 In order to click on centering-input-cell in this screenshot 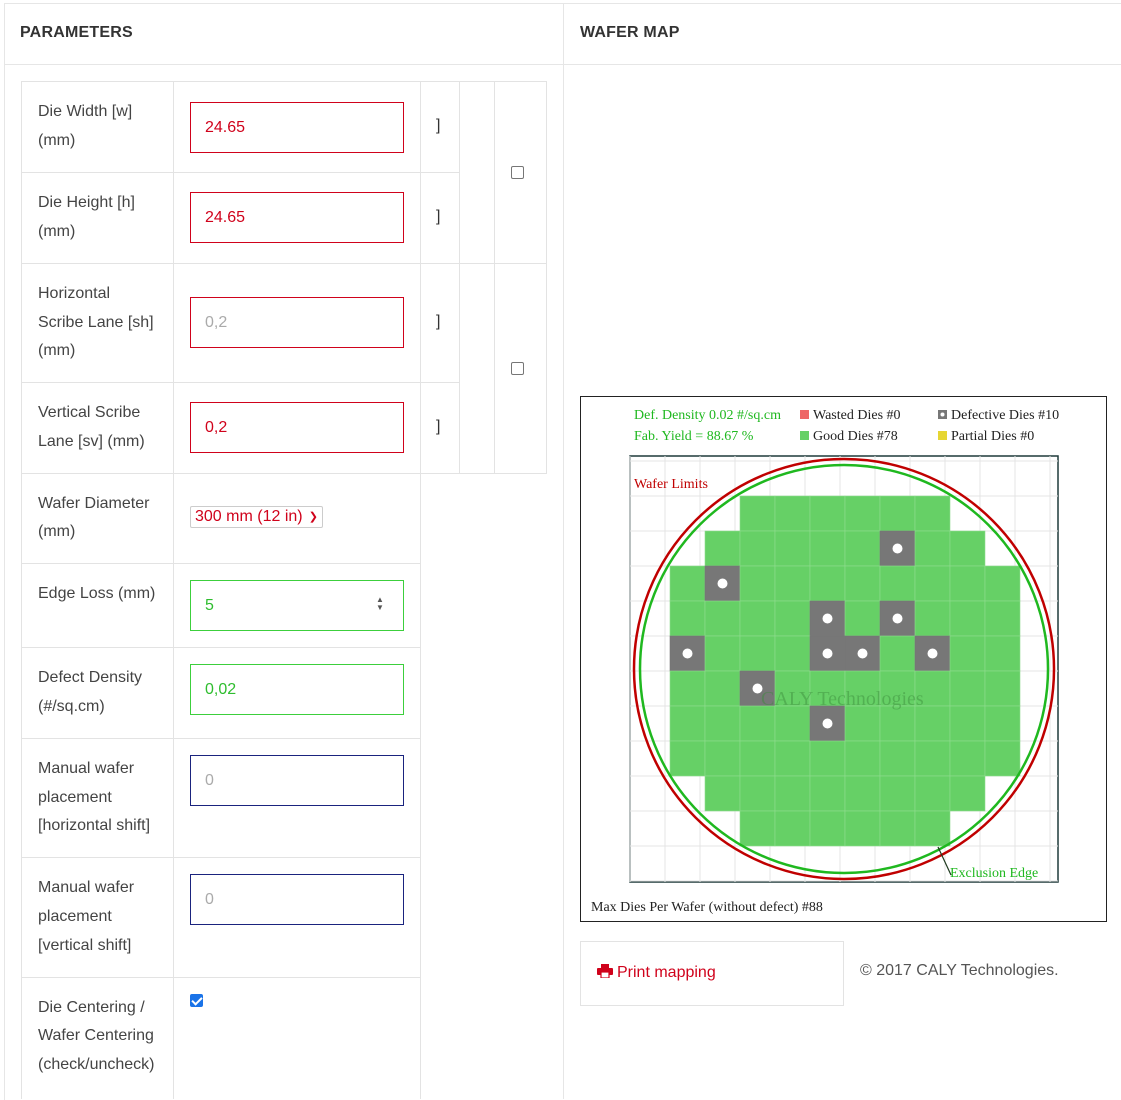, I will do `click(297, 1038)`.